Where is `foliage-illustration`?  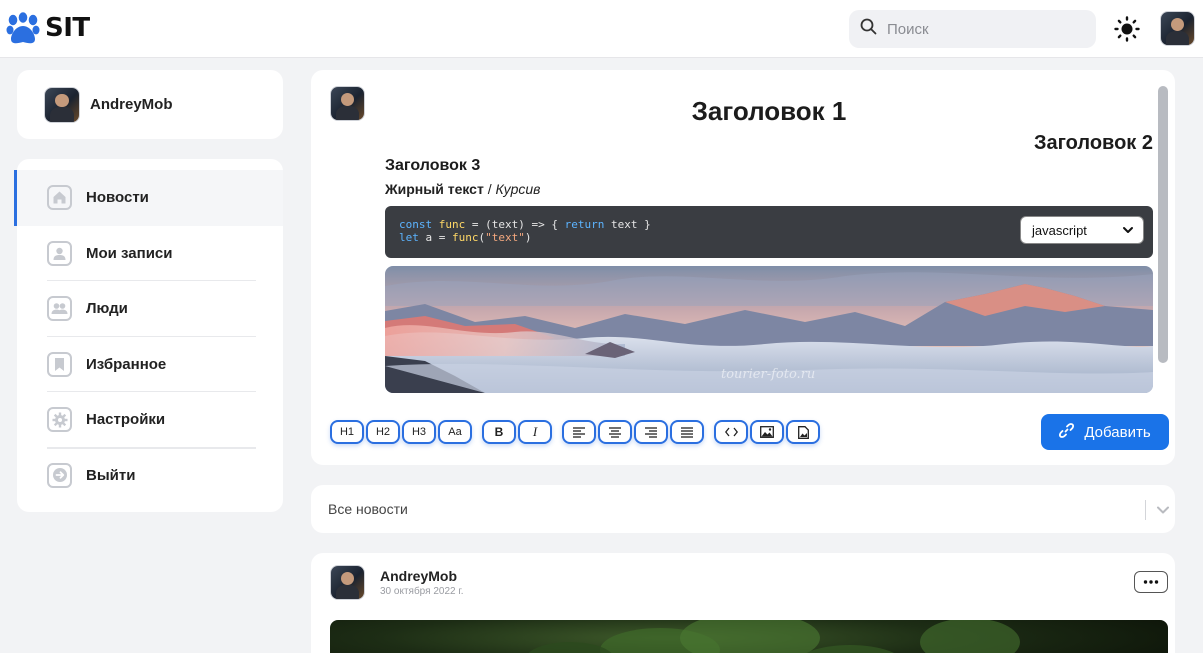 foliage-illustration is located at coordinates (774, 636).